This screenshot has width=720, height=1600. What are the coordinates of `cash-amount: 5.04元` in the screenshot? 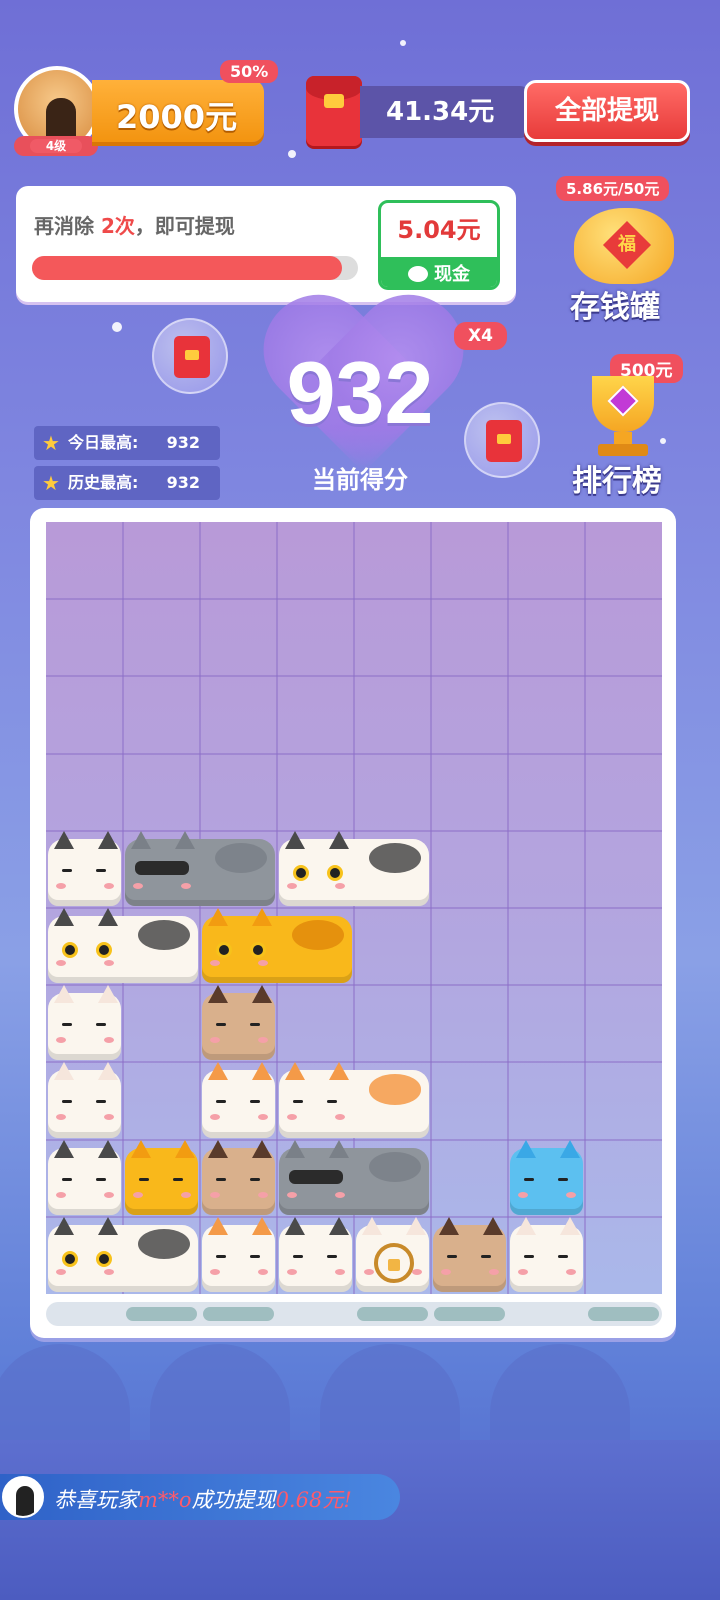 It's located at (439, 230).